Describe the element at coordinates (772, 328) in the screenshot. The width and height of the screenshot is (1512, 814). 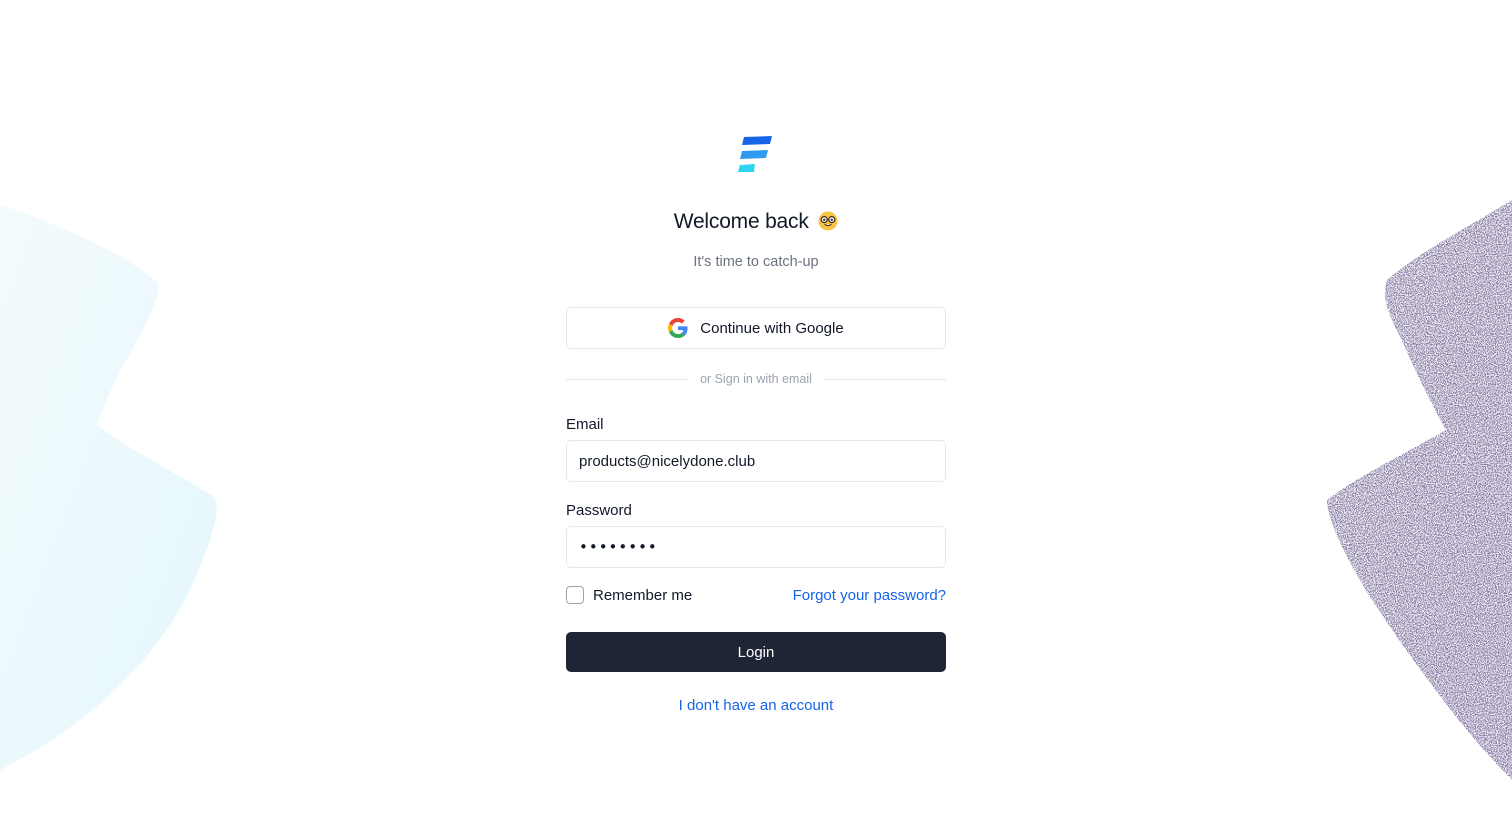
I see `google-button-label: Continue with Google` at that location.